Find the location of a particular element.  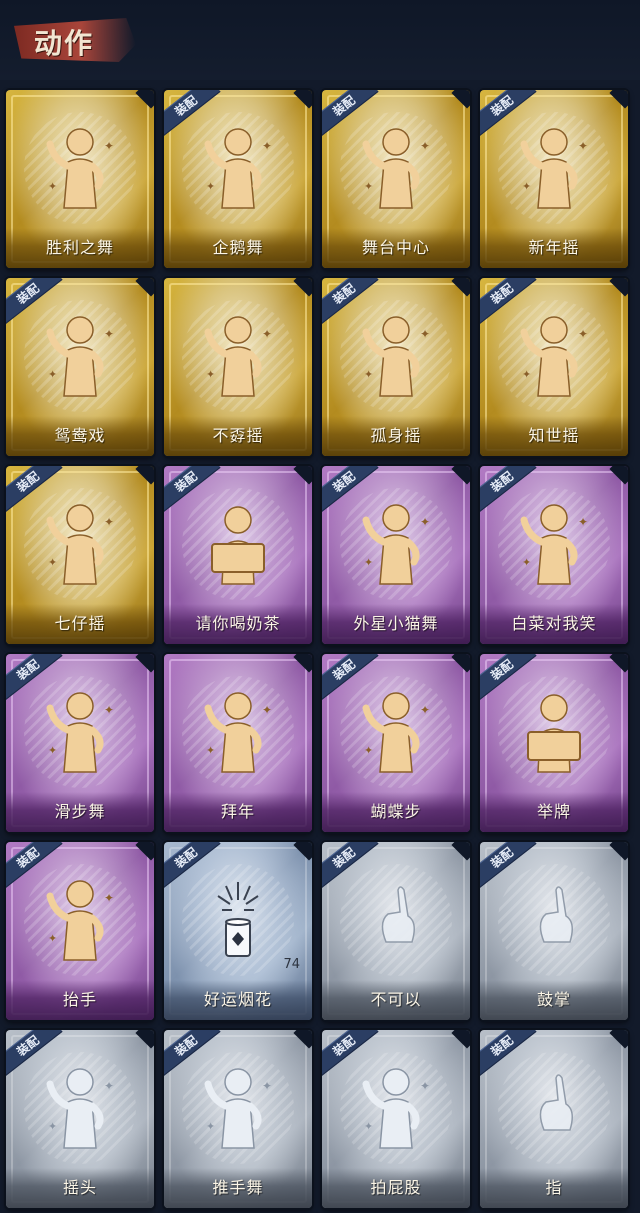

emote-name: 推手舞 is located at coordinates (238, 1187).